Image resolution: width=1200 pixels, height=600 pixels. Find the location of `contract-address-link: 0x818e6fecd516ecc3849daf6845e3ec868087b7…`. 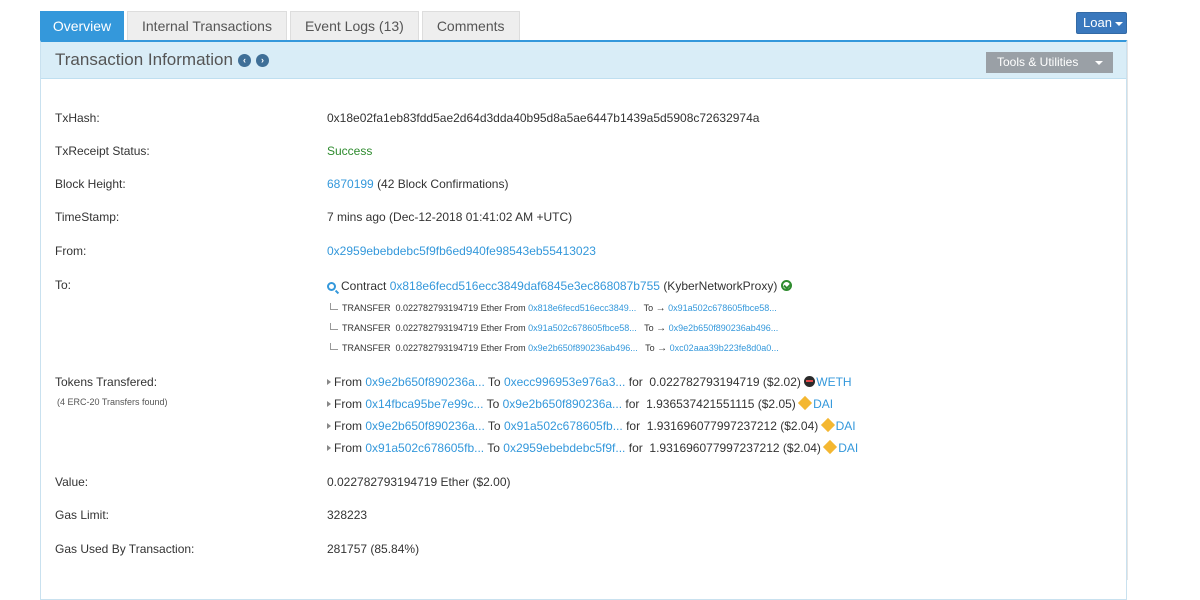

contract-address-link: 0x818e6fecd516ecc3849daf6845e3ec868087b7… is located at coordinates (525, 286).